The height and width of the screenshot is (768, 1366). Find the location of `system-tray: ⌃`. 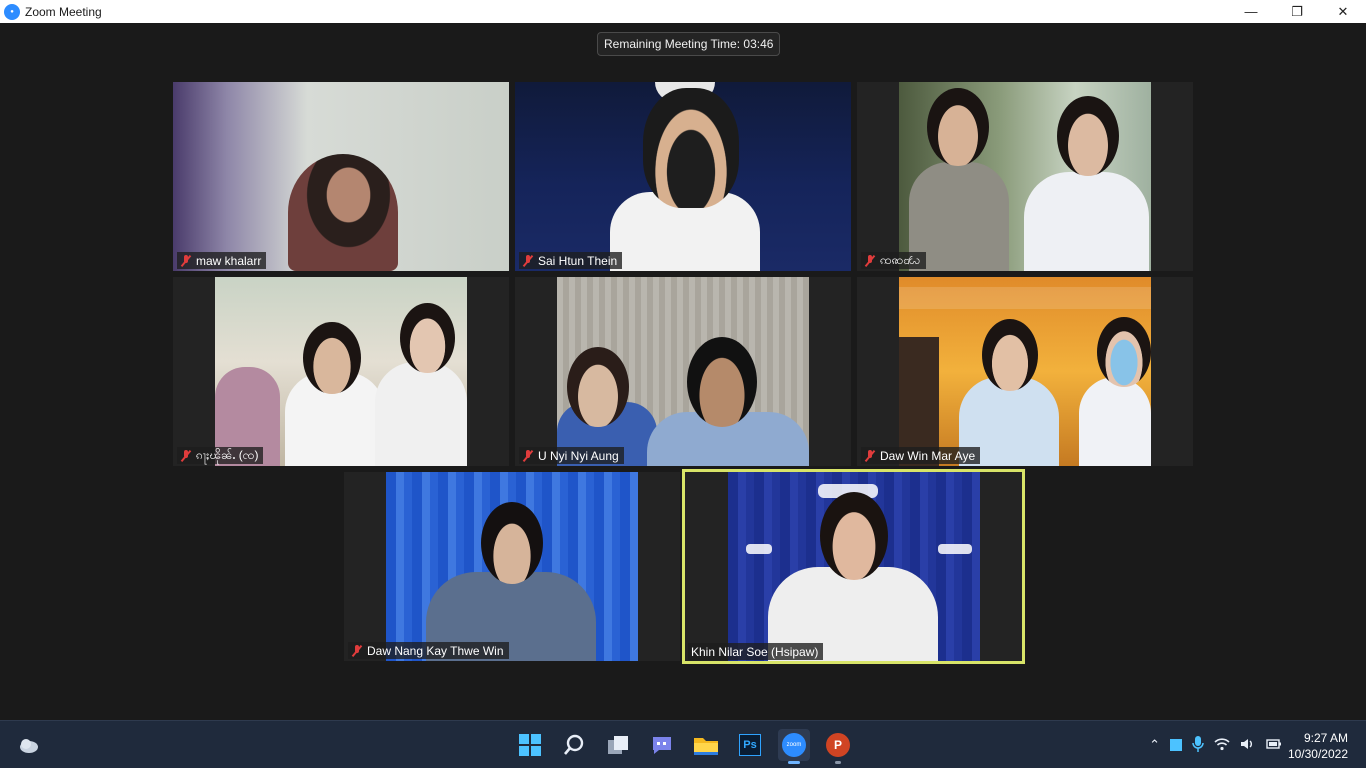

system-tray: ⌃ is located at coordinates (1215, 745).